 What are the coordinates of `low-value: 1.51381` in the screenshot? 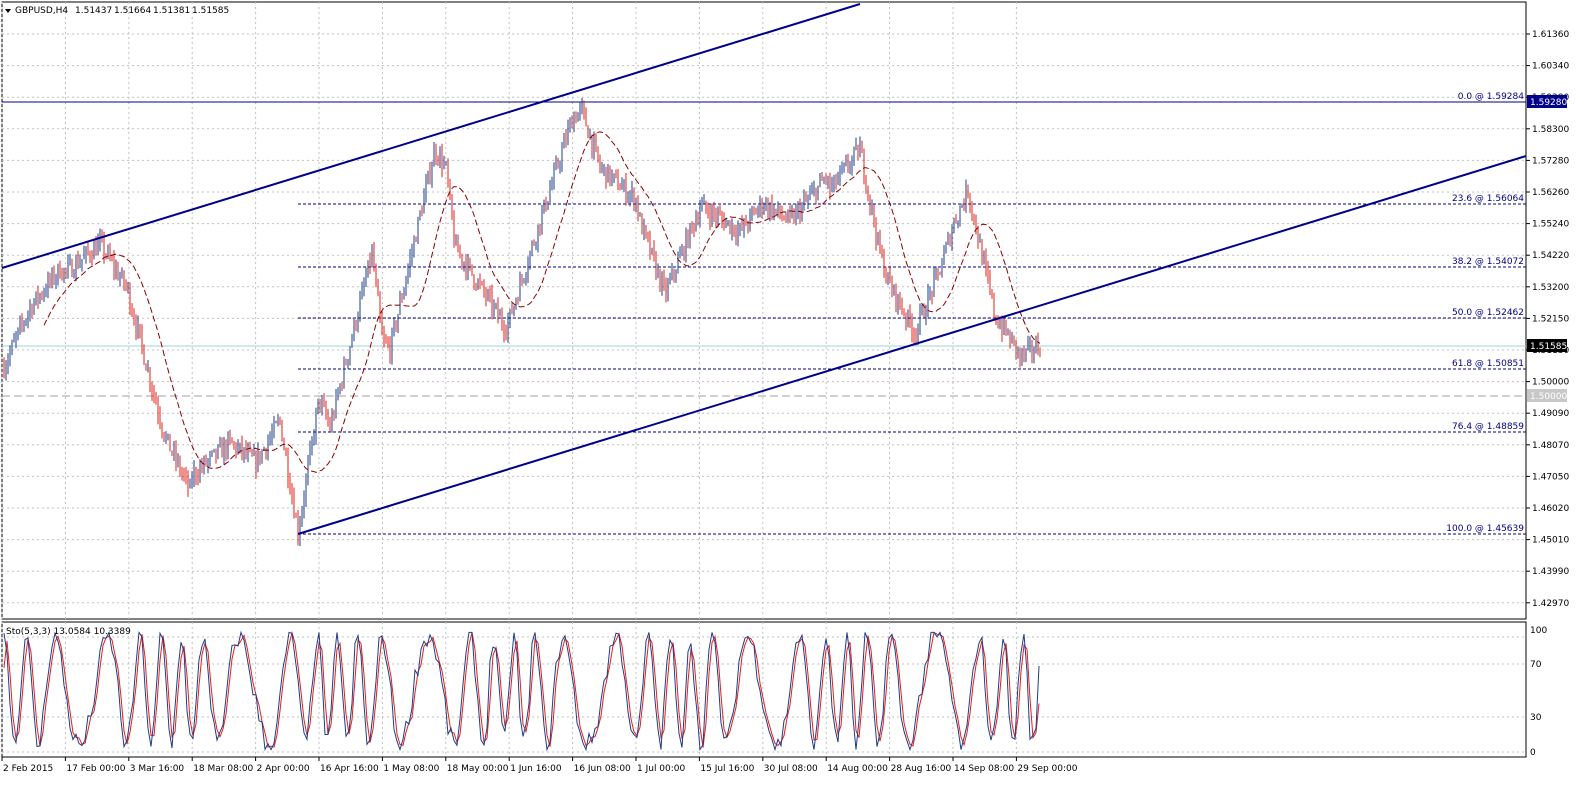 It's located at (171, 11).